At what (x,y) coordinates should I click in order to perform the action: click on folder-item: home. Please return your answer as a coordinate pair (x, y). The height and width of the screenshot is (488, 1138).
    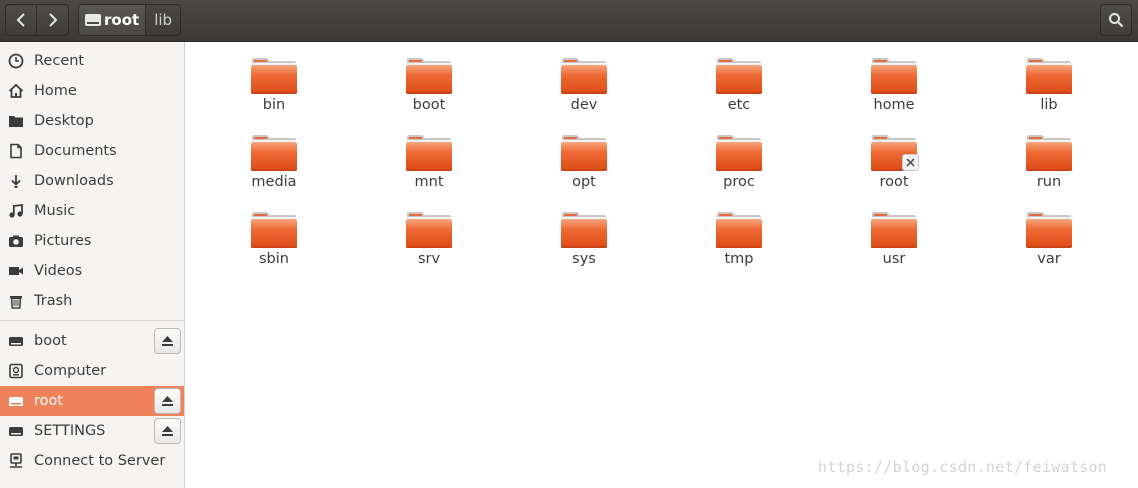
    Looking at the image, I should click on (894, 91).